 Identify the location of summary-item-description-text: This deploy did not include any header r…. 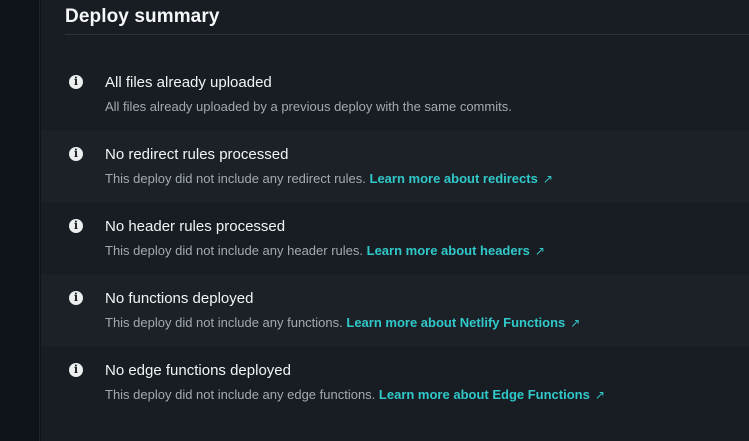
(234, 250).